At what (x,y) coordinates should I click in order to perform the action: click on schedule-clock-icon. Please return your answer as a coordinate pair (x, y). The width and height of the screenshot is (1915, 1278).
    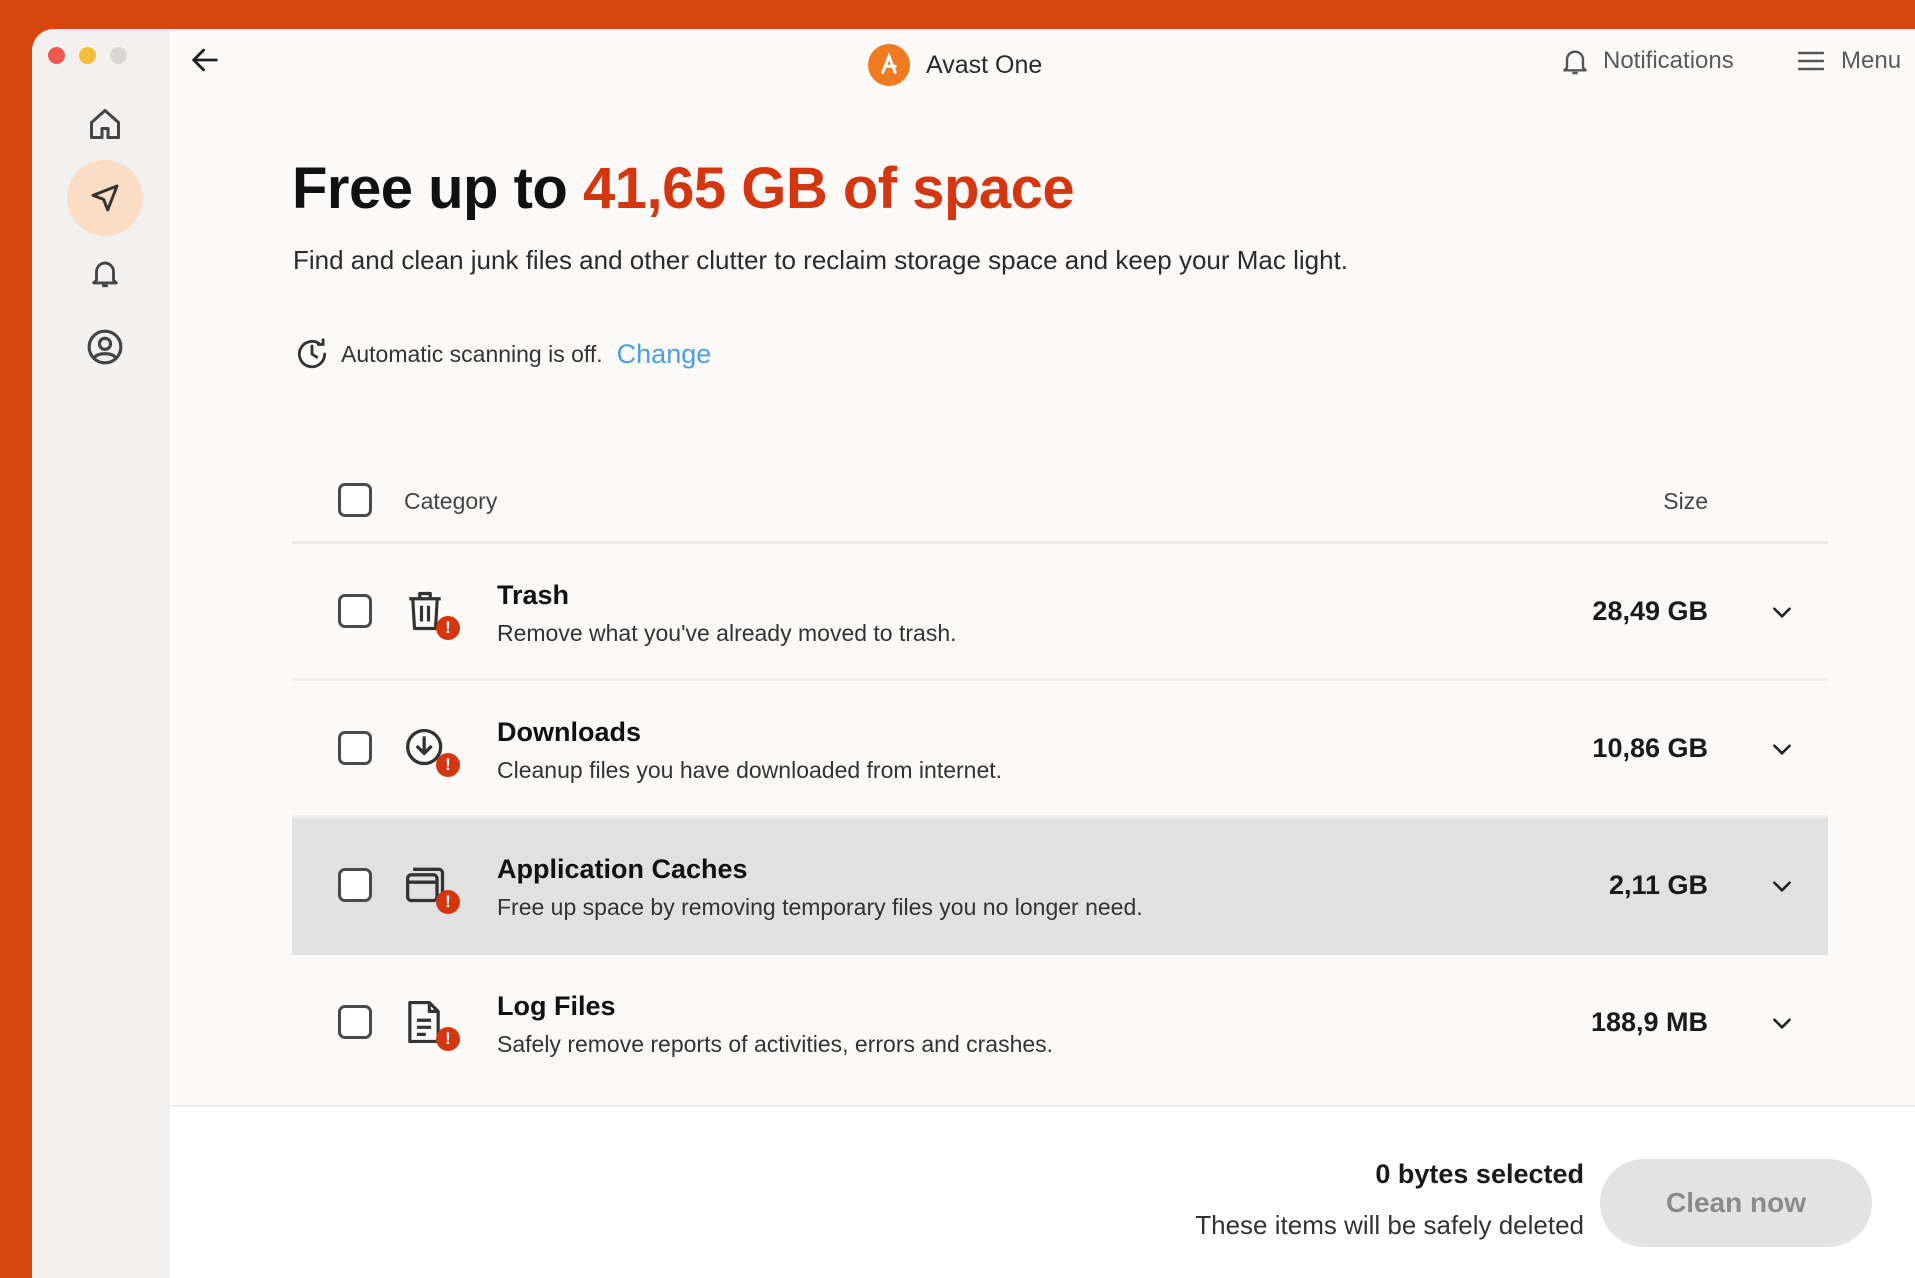
    Looking at the image, I should click on (312, 353).